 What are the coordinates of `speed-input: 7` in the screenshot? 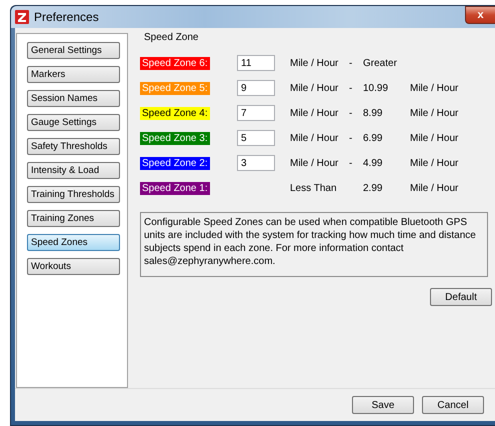 It's located at (256, 113).